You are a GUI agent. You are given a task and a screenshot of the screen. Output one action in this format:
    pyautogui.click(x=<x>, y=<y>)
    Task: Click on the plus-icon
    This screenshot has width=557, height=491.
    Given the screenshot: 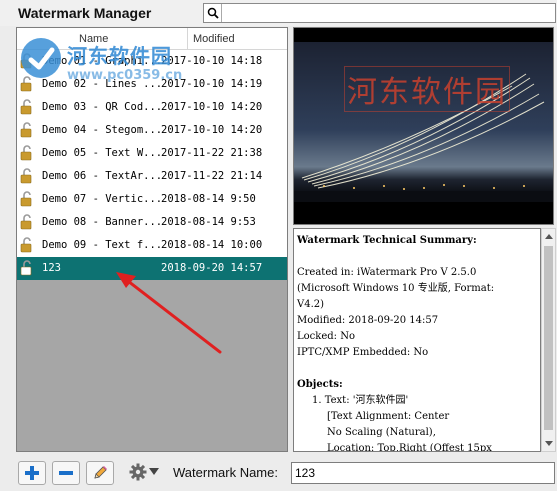 What is the action you would take?
    pyautogui.click(x=32, y=473)
    